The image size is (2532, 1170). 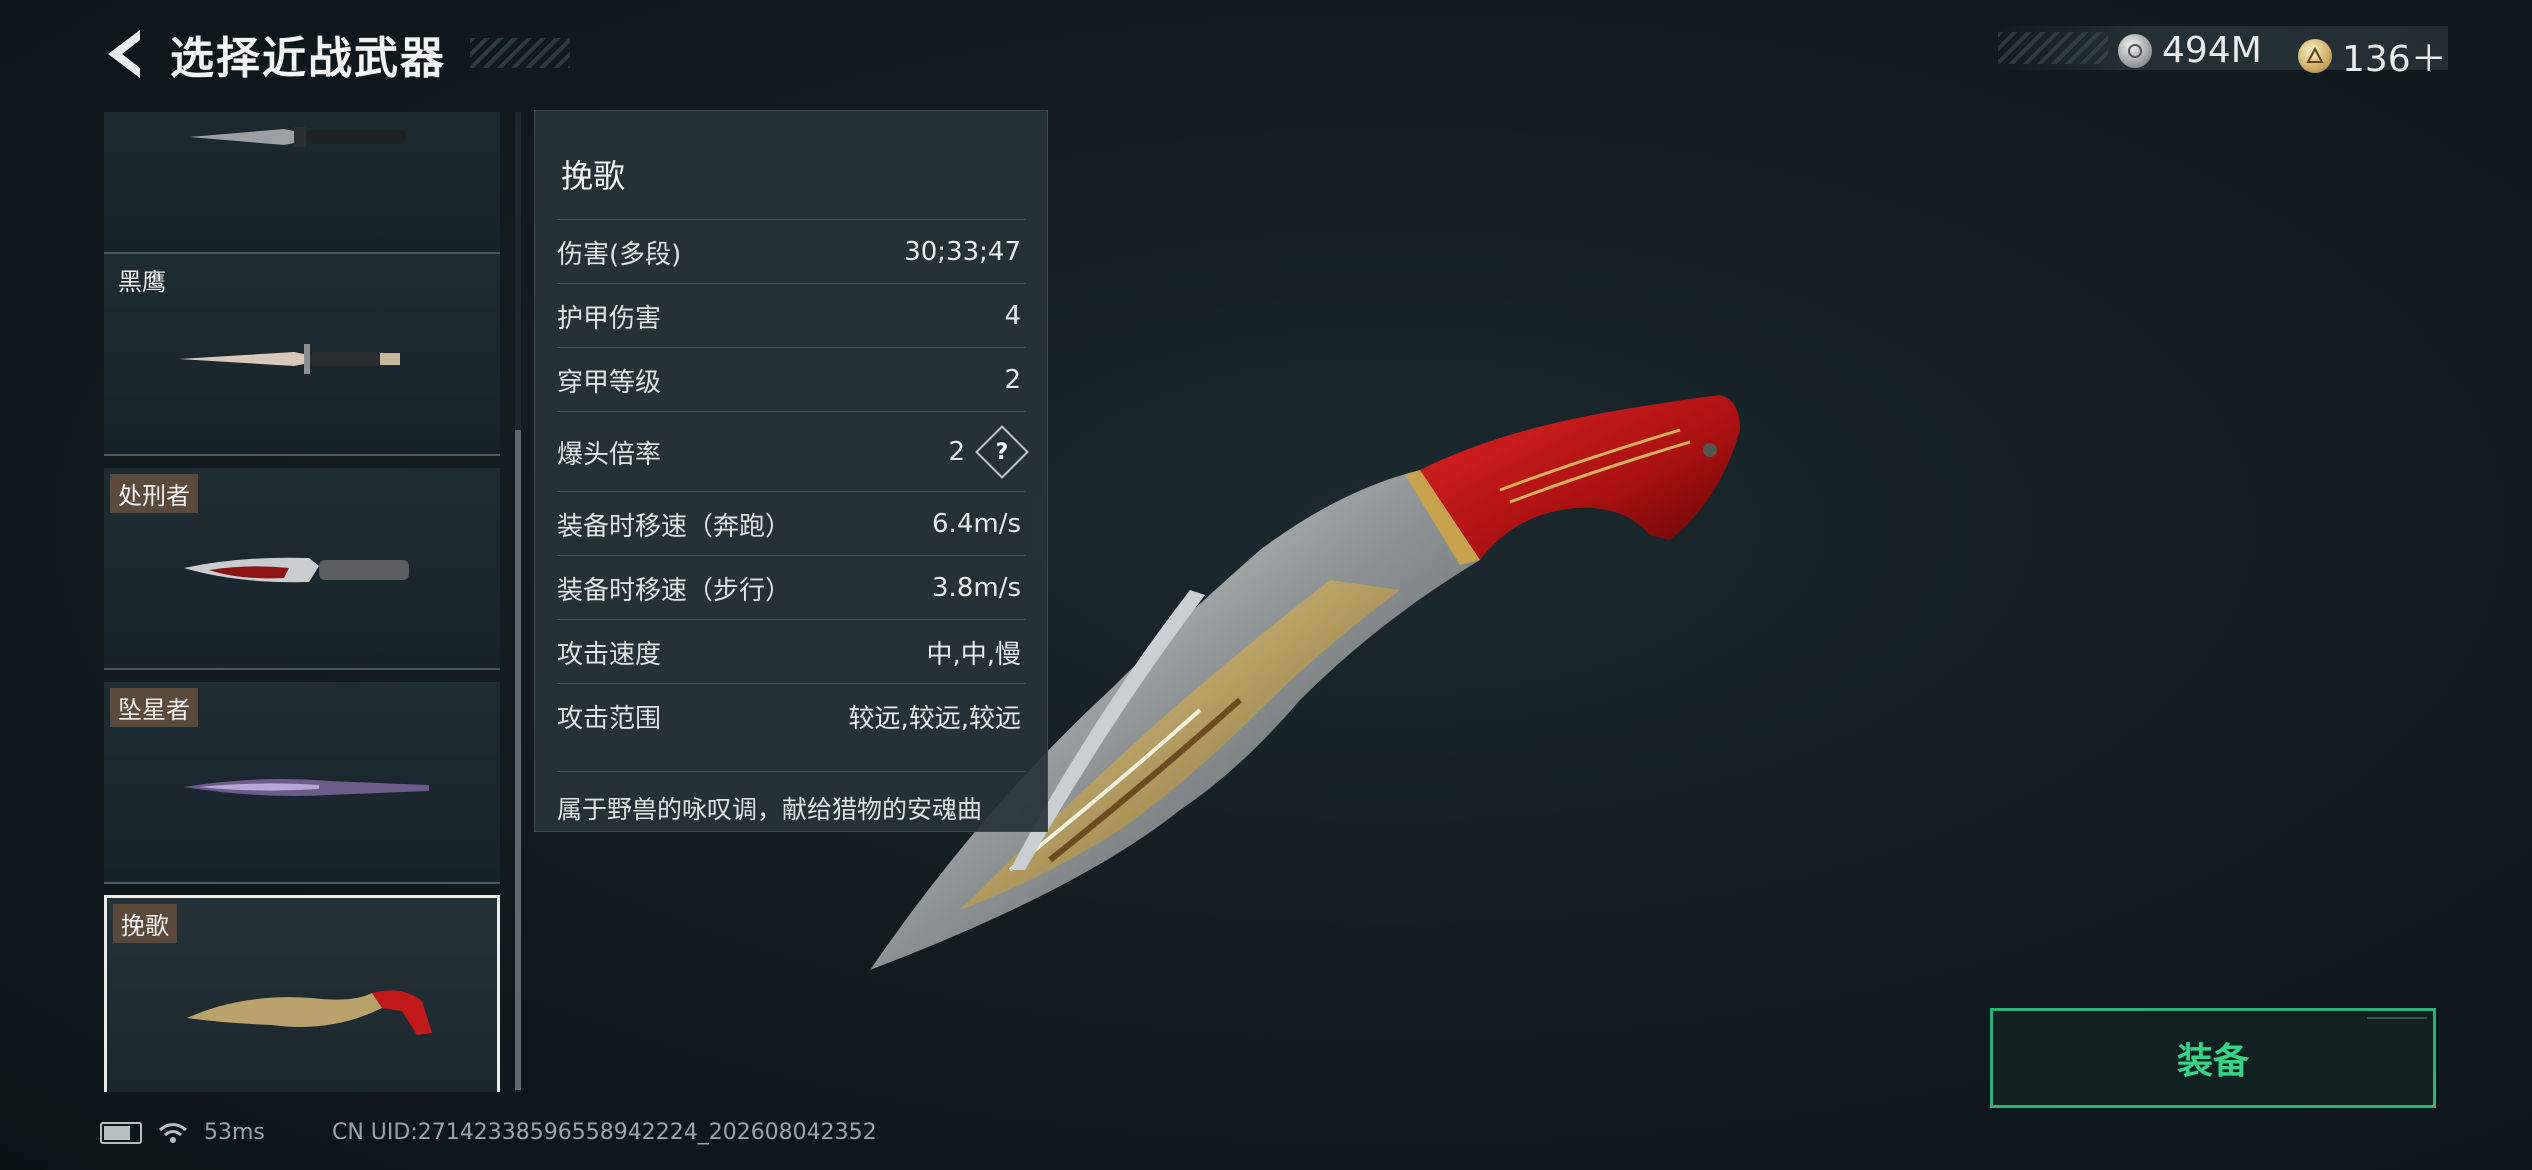 I want to click on stat-row-attack-range: 攻击范围 较远,较远,较远, so click(x=791, y=715).